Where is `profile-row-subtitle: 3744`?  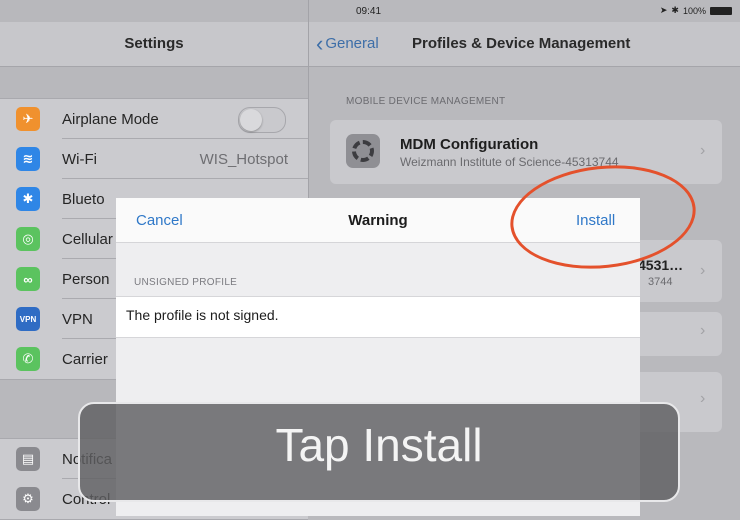 profile-row-subtitle: 3744 is located at coordinates (660, 282).